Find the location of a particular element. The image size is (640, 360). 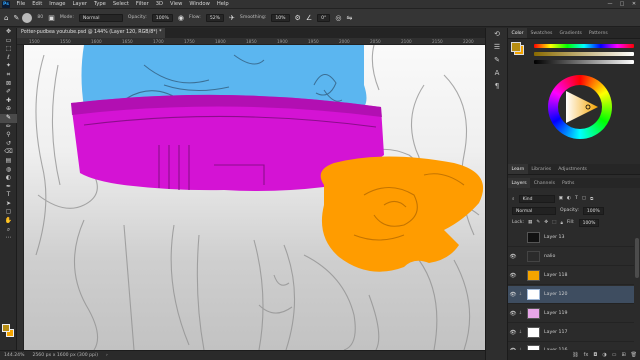

new-group-icon: ▭ is located at coordinates (614, 355).